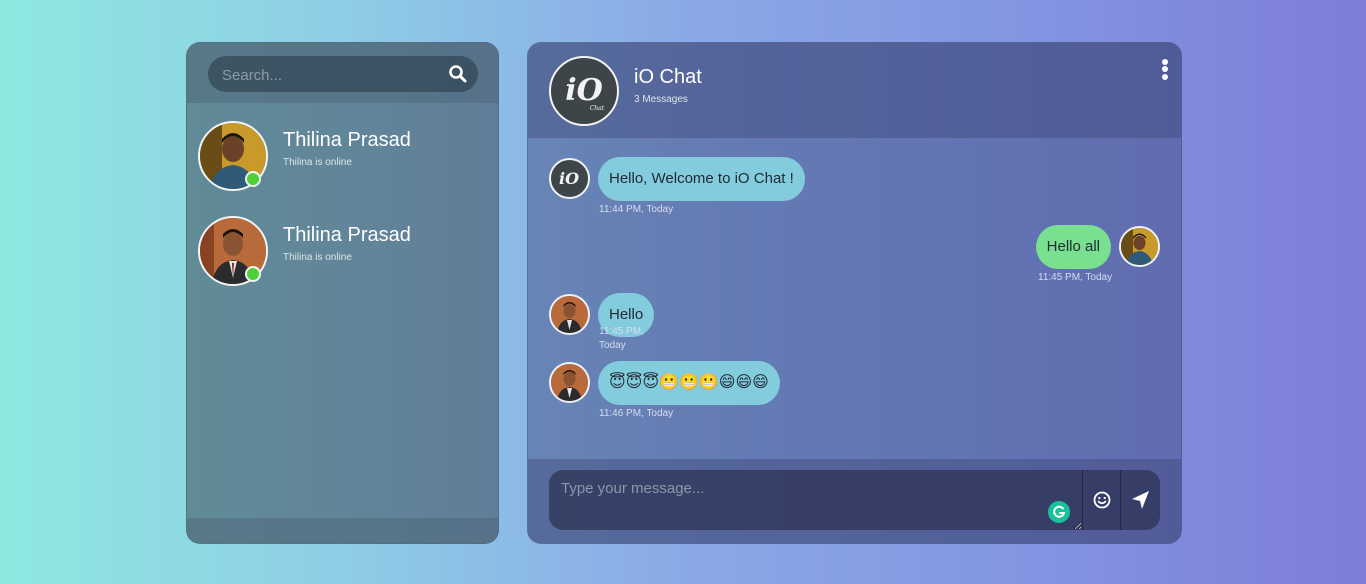 The image size is (1366, 584). I want to click on grammarly-icon, so click(1059, 512).